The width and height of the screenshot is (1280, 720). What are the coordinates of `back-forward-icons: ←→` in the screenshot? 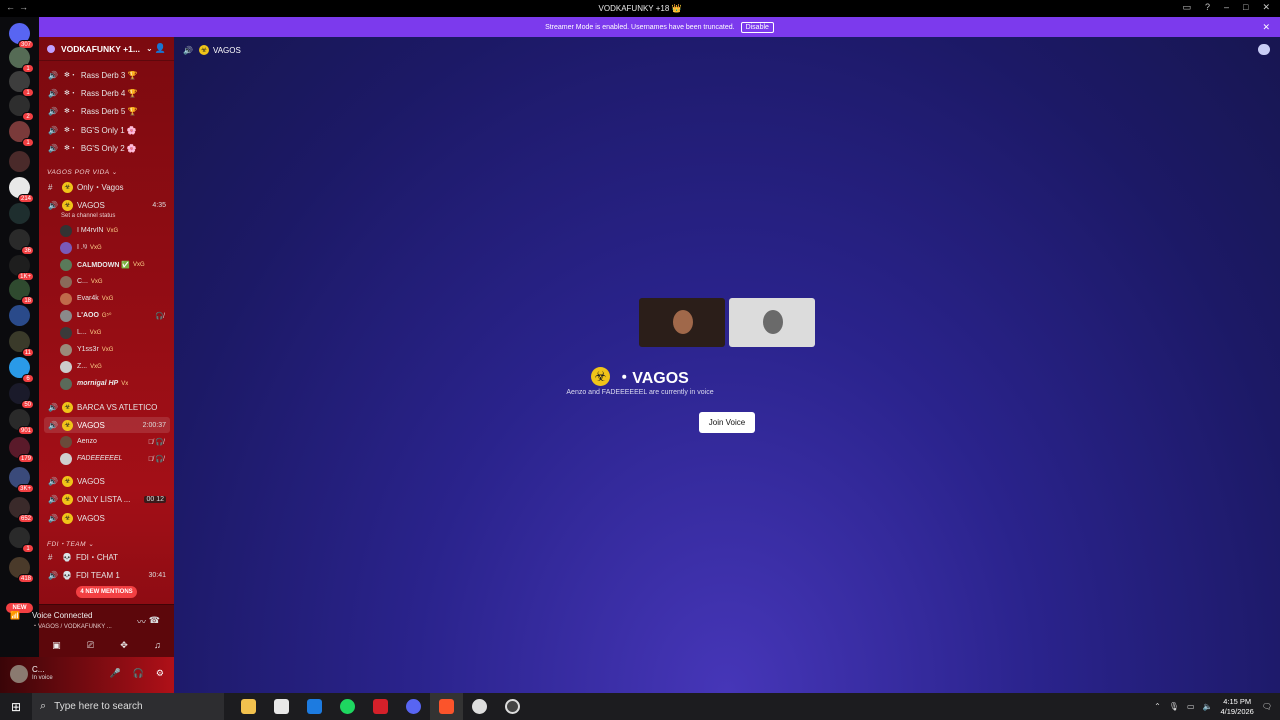 It's located at (19, 7).